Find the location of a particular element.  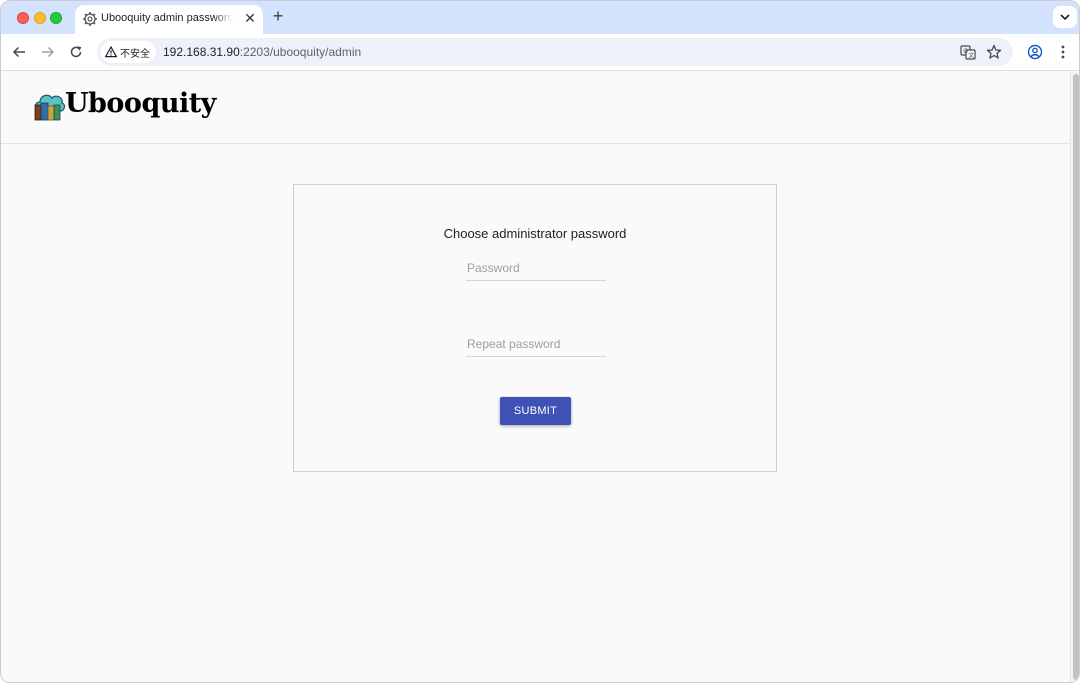

repeat-password-field is located at coordinates (536, 345).